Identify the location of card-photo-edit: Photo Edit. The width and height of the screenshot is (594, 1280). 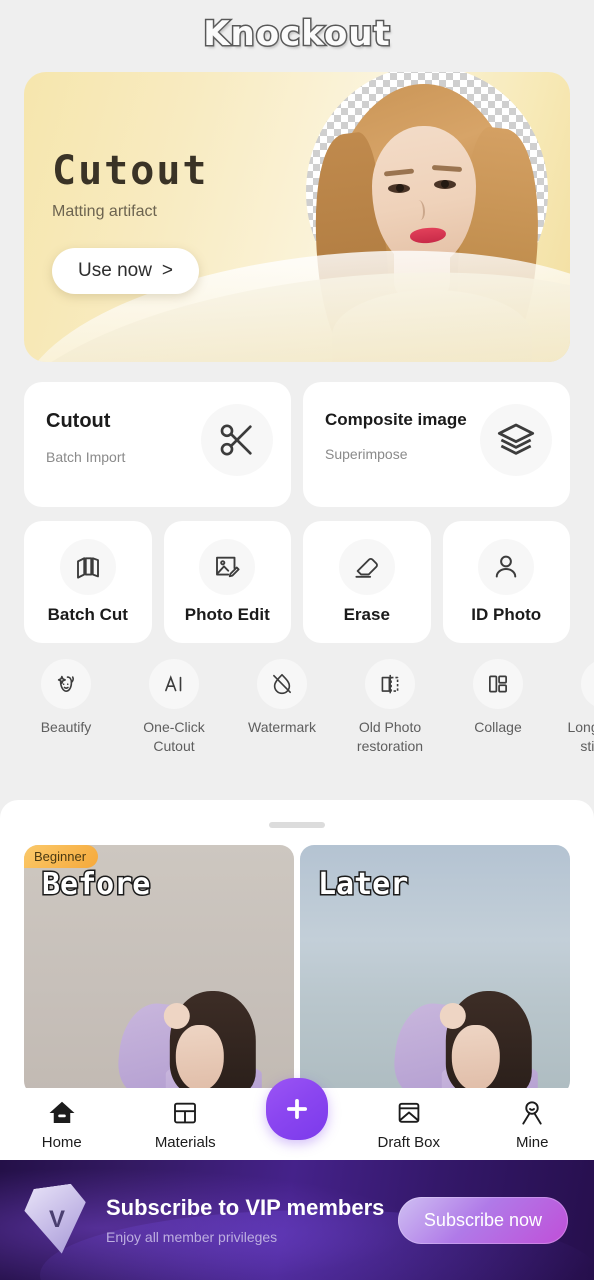
(227, 582).